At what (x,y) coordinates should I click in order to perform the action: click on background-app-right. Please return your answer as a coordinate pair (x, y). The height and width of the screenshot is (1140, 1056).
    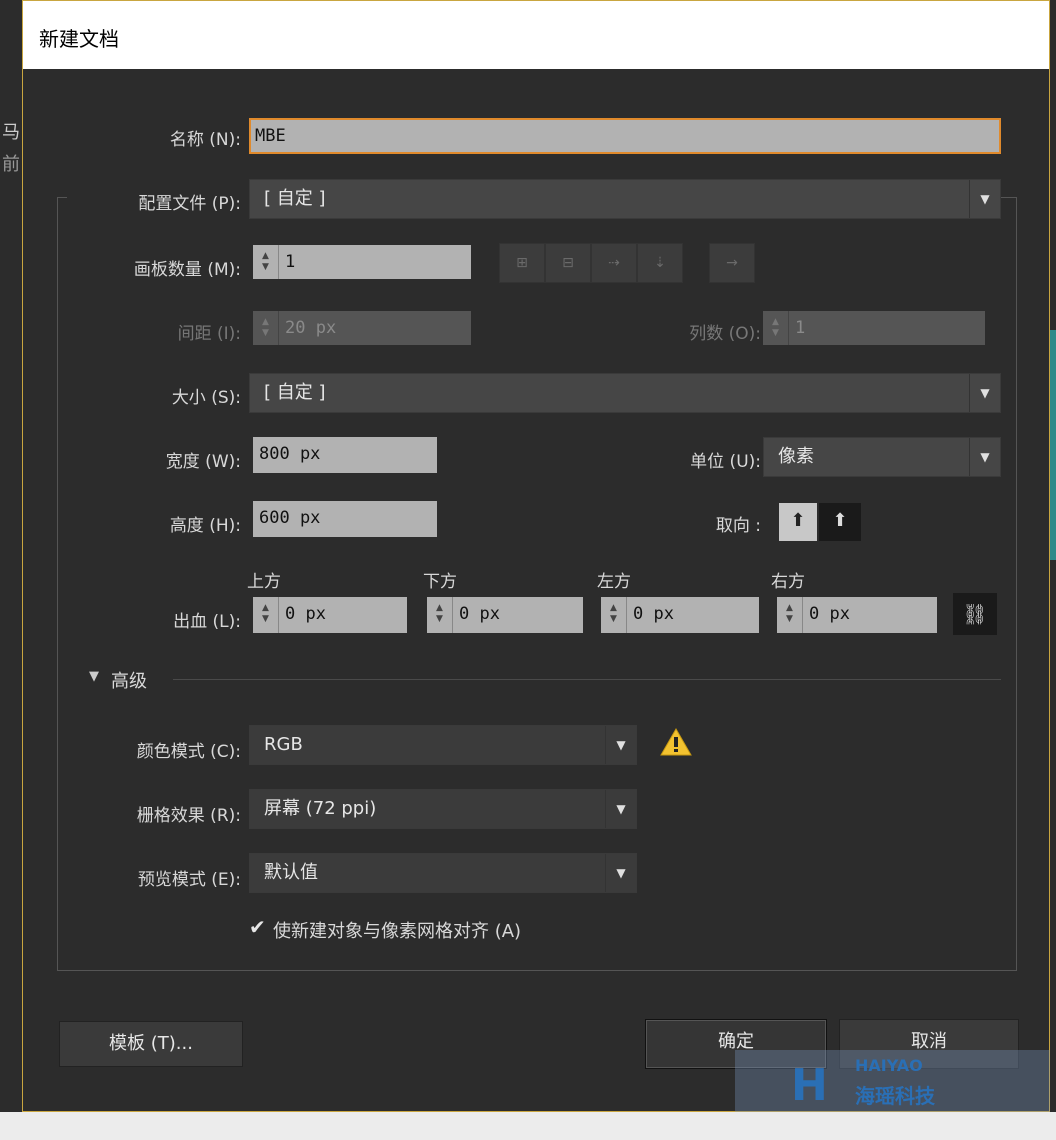
    Looking at the image, I should click on (1053, 570).